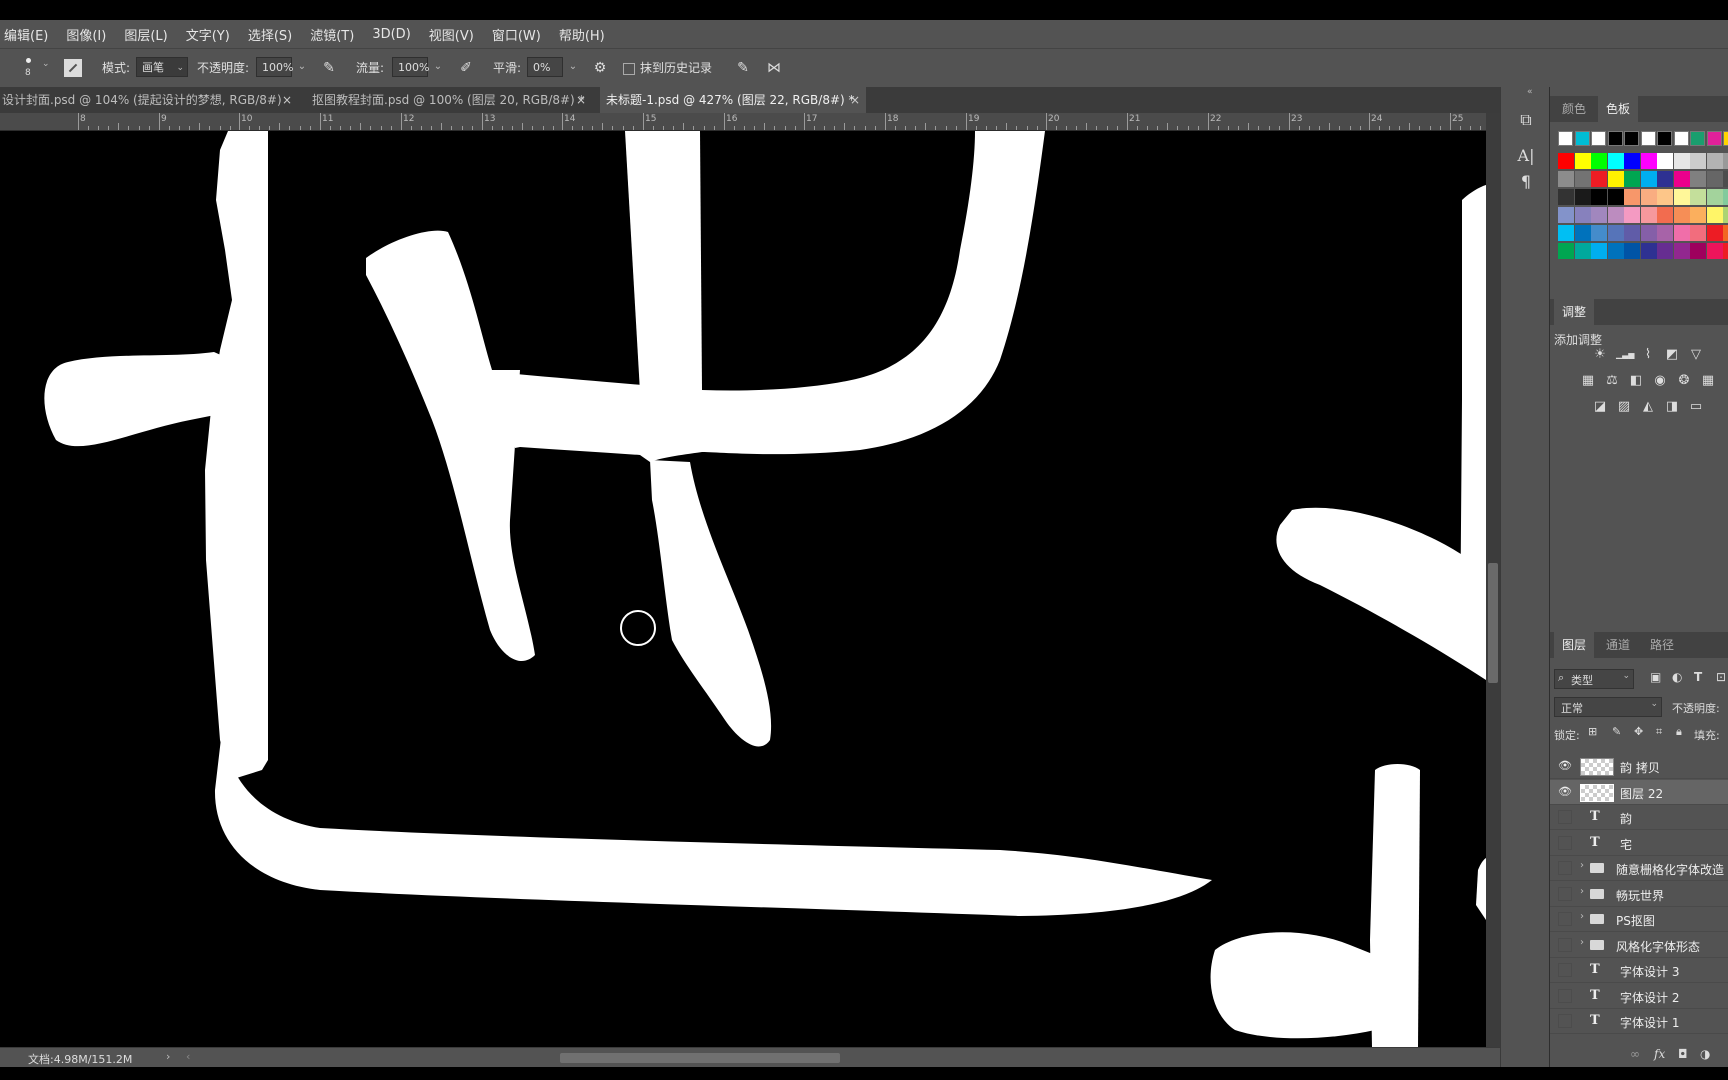 The image size is (1728, 1080). Describe the element at coordinates (1493, 623) in the screenshot. I see `scrollbar-thumb` at that location.